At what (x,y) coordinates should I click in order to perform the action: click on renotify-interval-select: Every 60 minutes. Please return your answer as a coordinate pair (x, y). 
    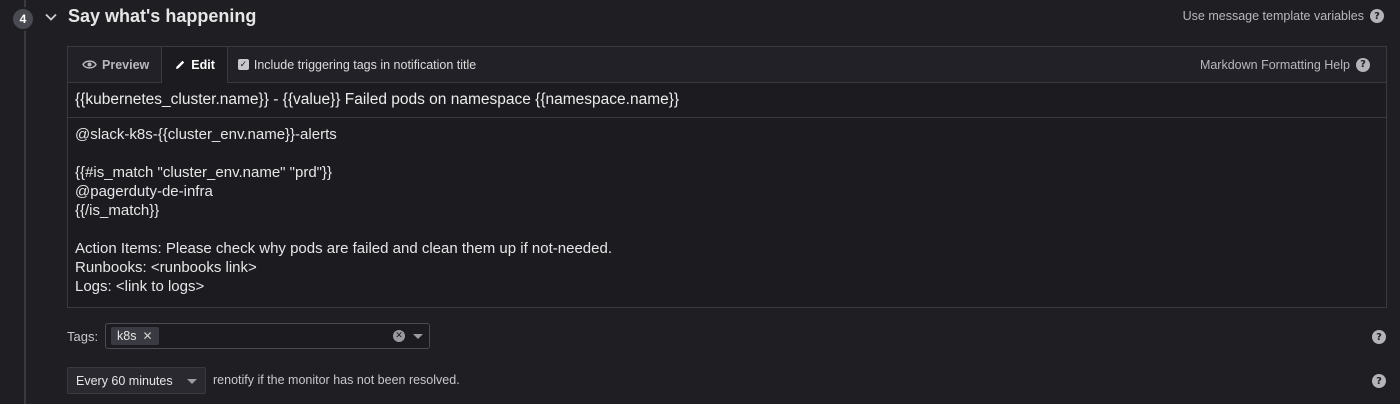
    Looking at the image, I should click on (136, 380).